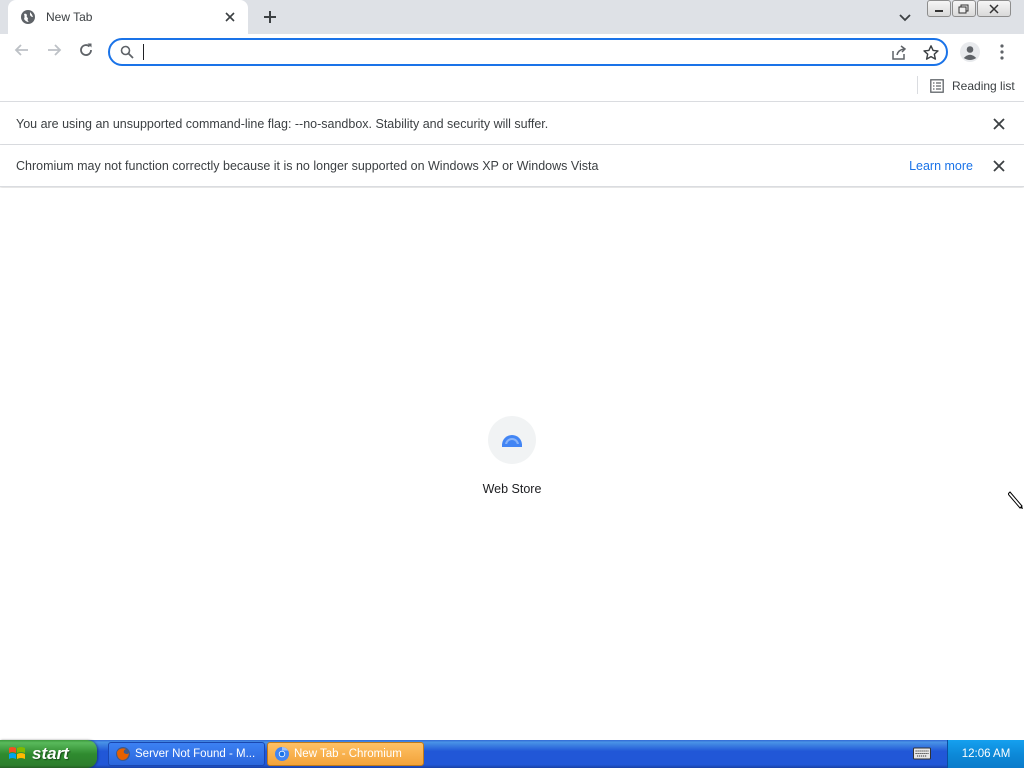  I want to click on more-menu-icon, so click(1002, 52).